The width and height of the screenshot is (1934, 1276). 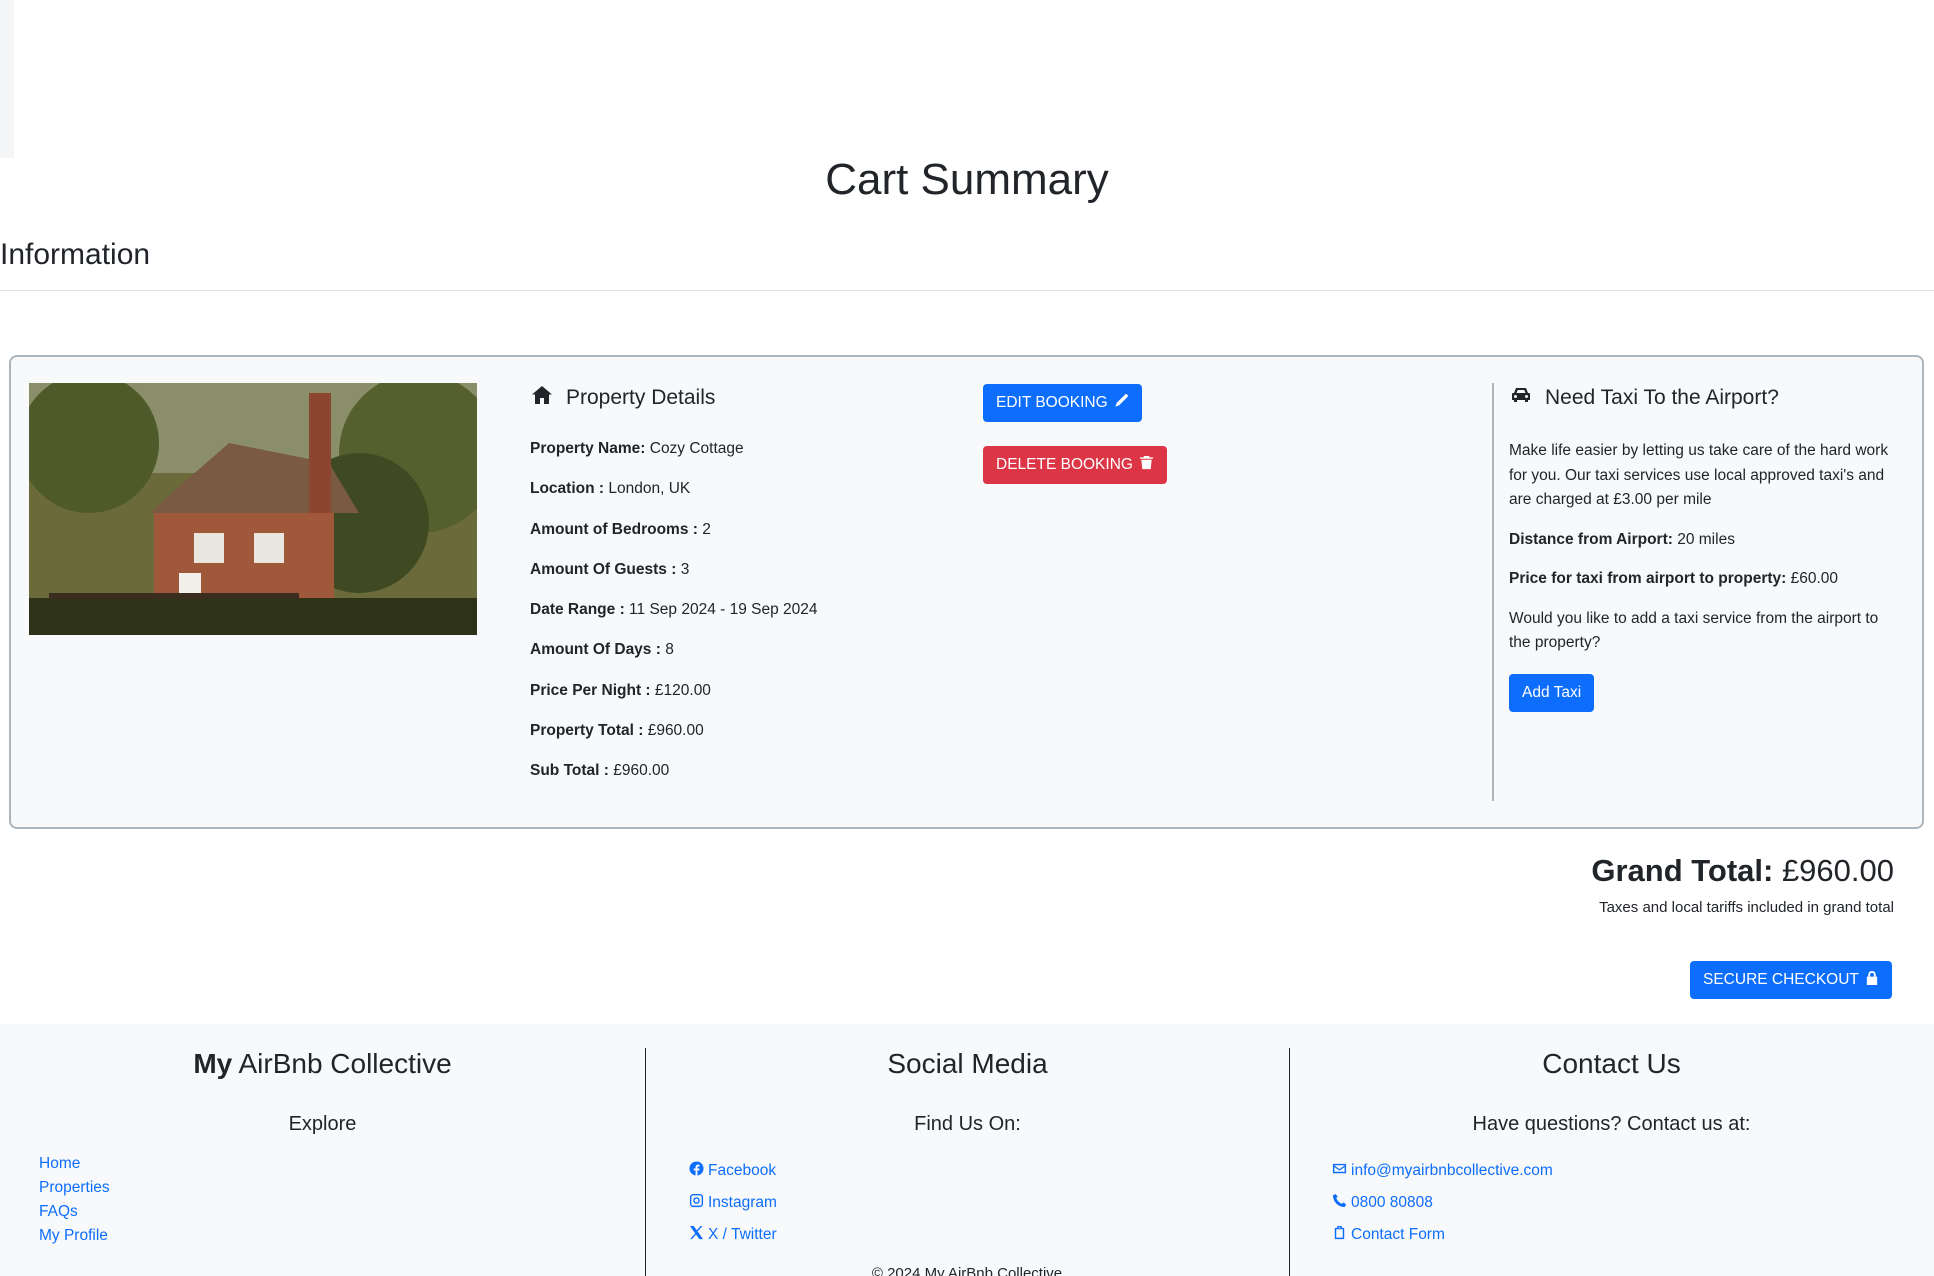 I want to click on property-detail-label: Price Per Night :, so click(x=590, y=690).